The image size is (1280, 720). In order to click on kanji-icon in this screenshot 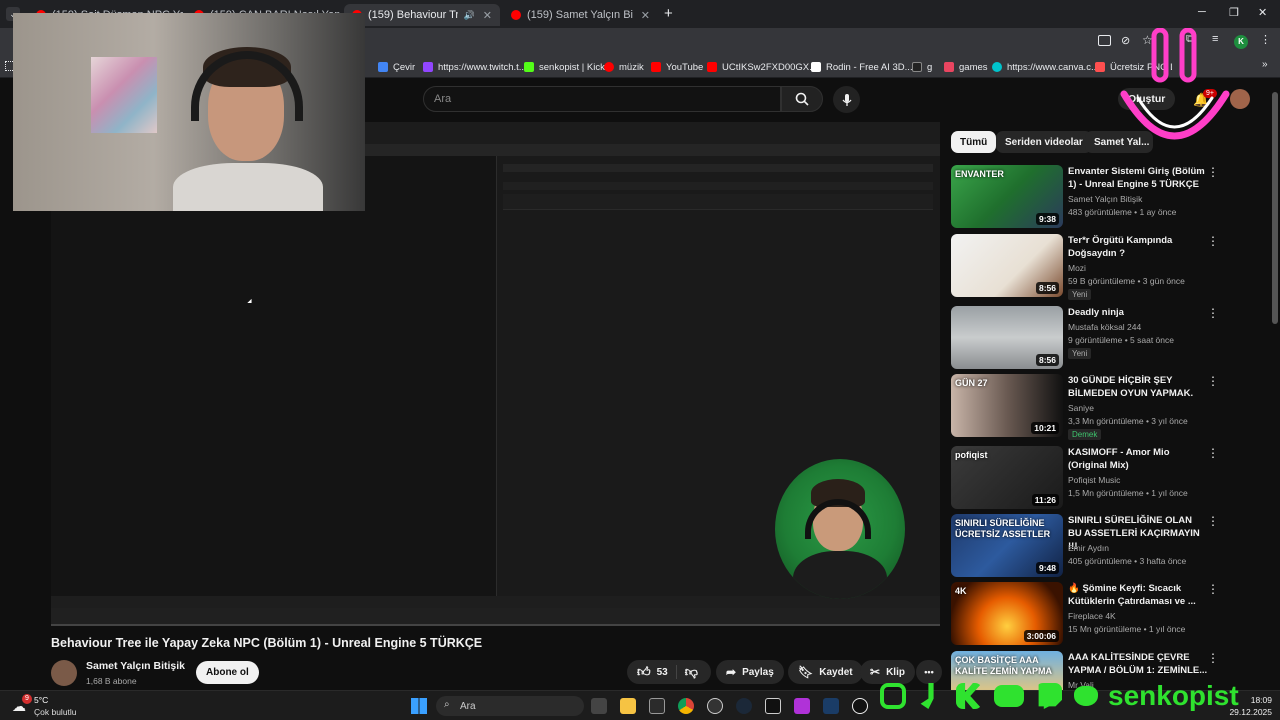, I will do `click(917, 67)`.